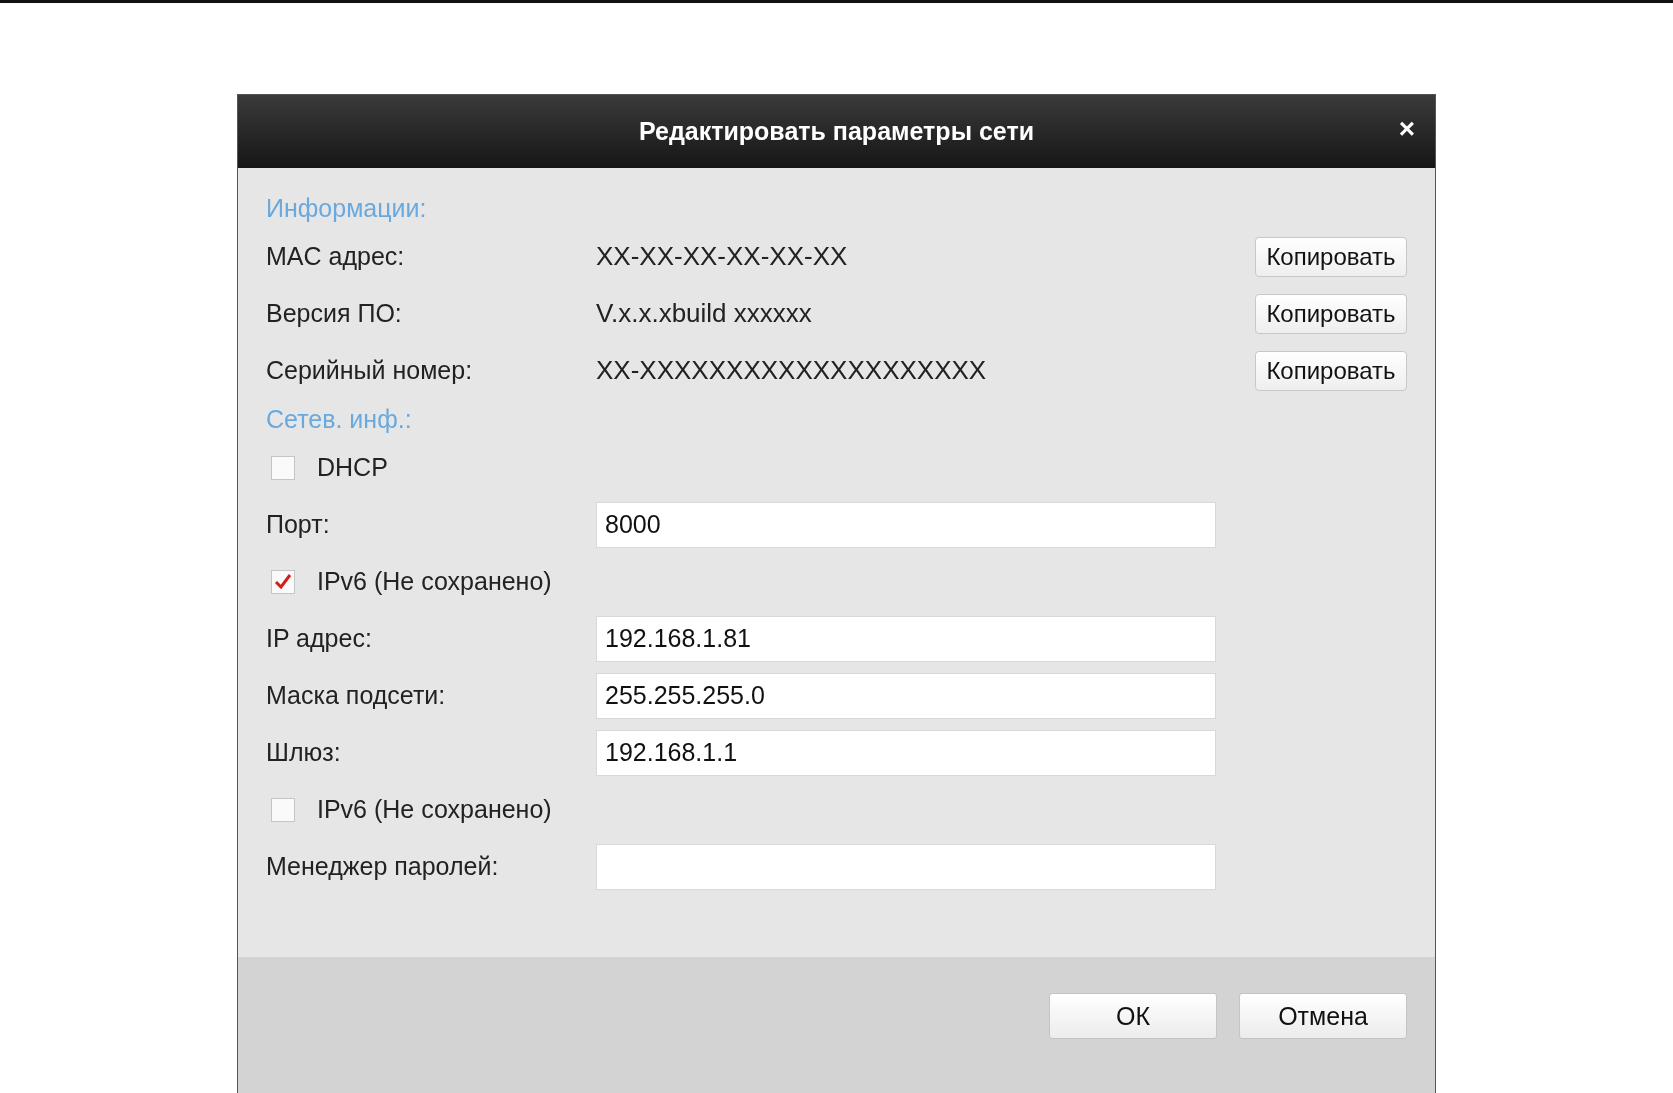 The image size is (1673, 1093). What do you see at coordinates (370, 370) in the screenshot?
I see `field-label: Серийный номер:` at bounding box center [370, 370].